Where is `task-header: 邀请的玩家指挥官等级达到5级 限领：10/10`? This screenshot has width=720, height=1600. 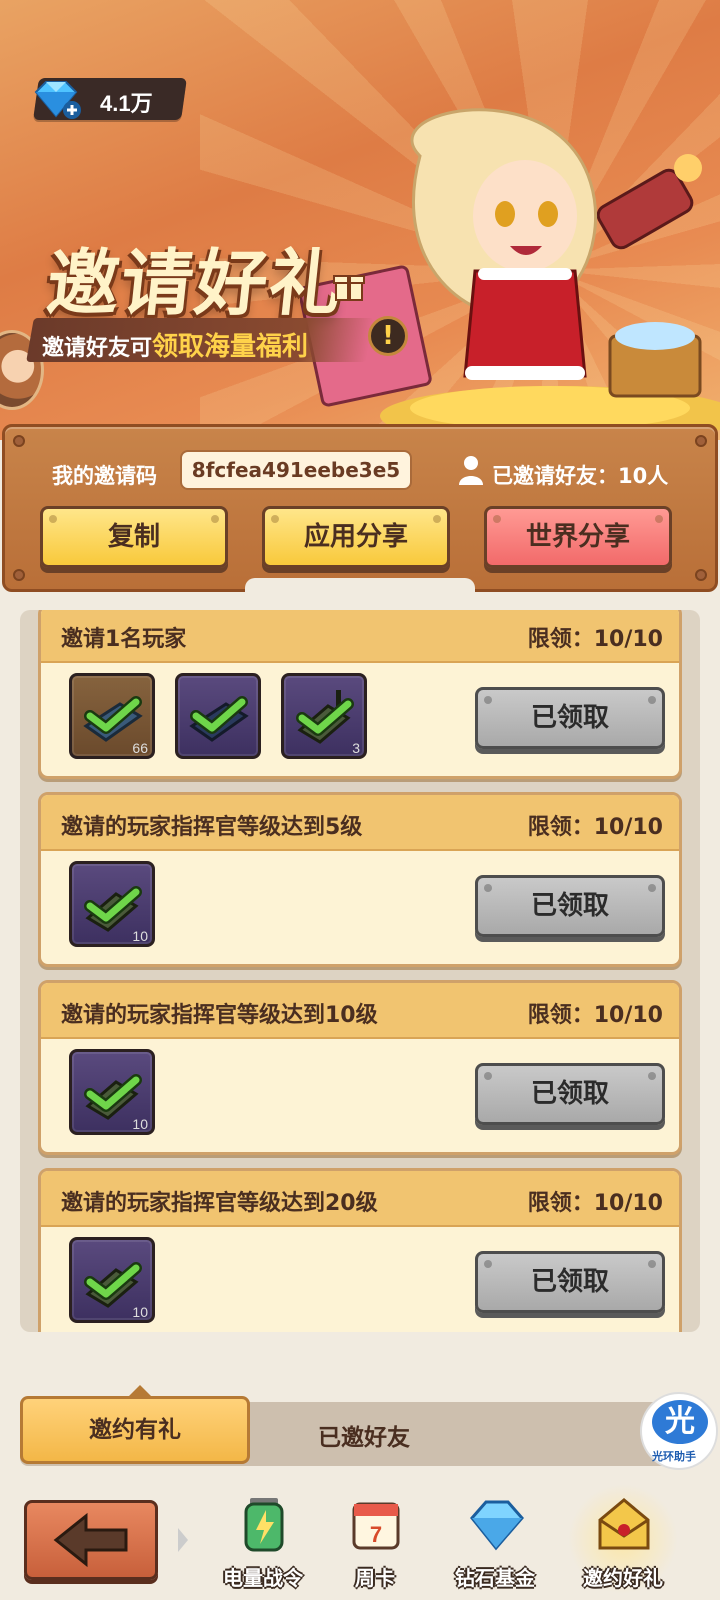 task-header: 邀请的玩家指挥官等级达到5级 限领：10/10 is located at coordinates (360, 823).